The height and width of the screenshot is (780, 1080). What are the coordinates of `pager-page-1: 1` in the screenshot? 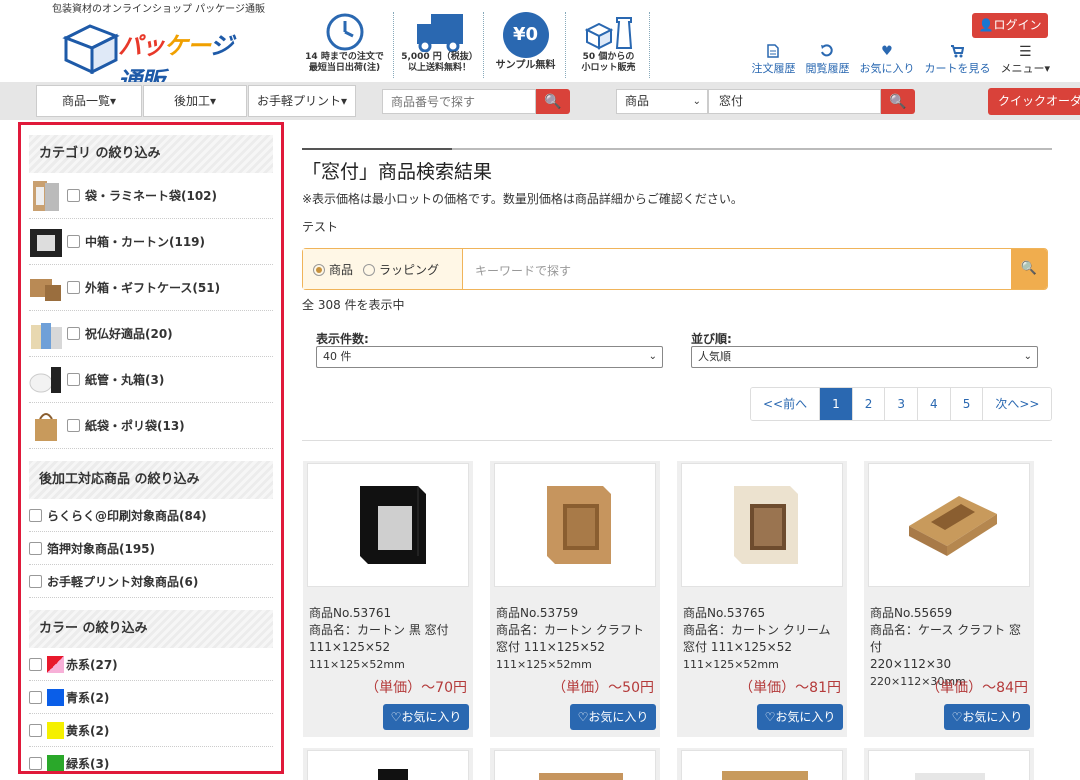 It's located at (836, 404).